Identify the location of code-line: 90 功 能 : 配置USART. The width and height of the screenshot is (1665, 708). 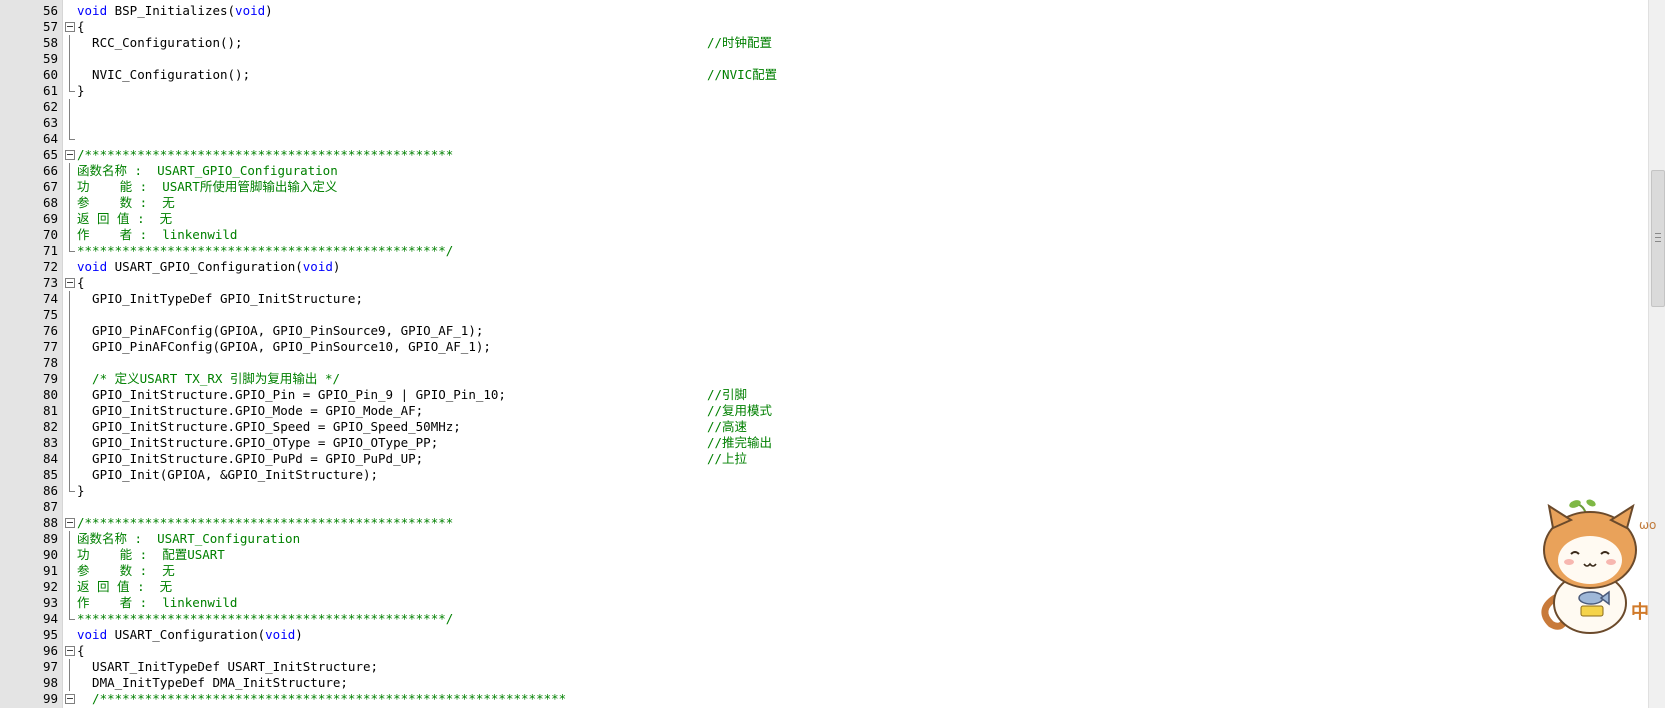
(825, 555).